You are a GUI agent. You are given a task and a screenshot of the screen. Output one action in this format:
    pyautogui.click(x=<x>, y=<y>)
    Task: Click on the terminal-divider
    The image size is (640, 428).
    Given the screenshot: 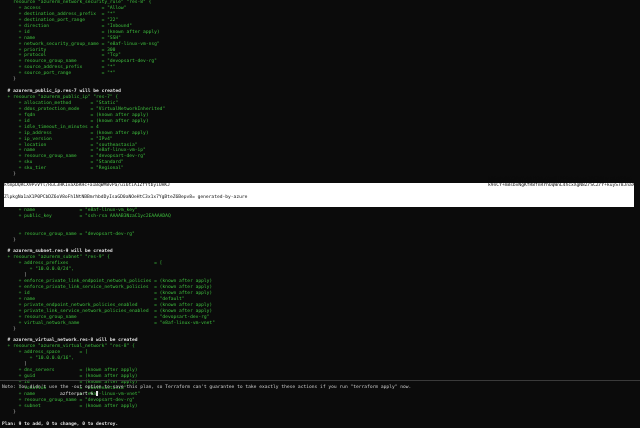 What is the action you would take?
    pyautogui.click(x=320, y=380)
    